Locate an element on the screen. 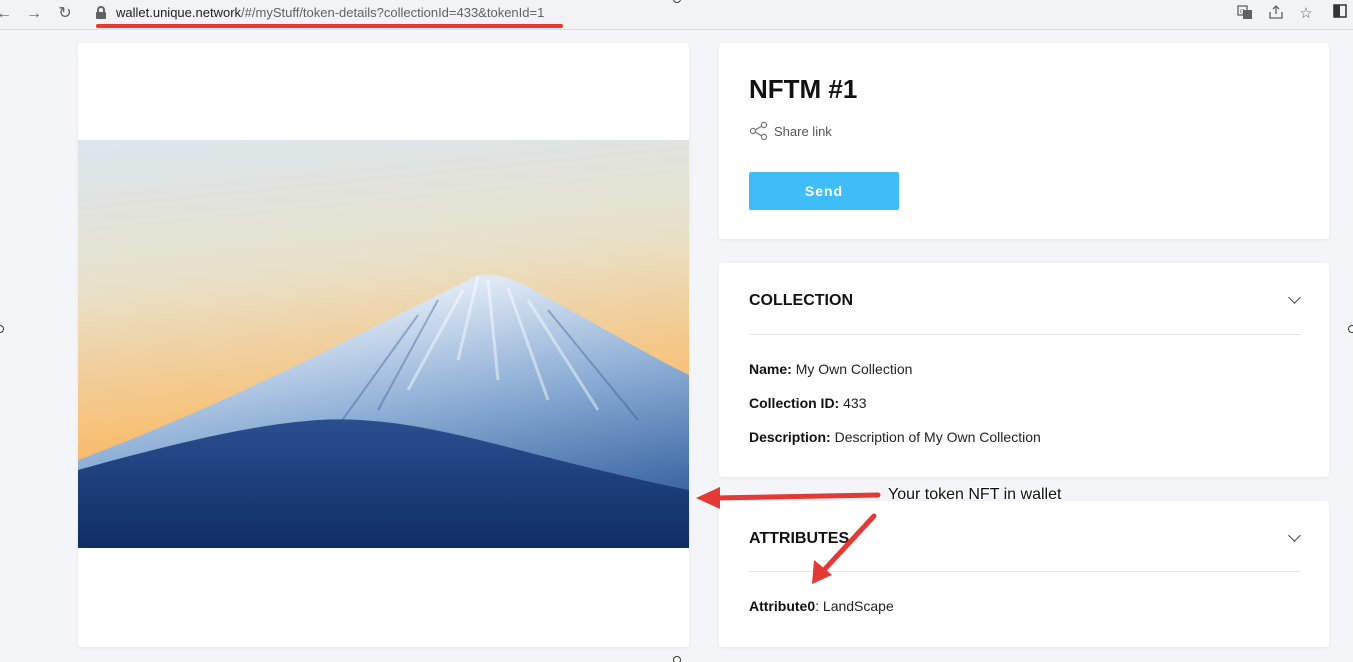 The height and width of the screenshot is (662, 1353). lock-icon is located at coordinates (101, 13).